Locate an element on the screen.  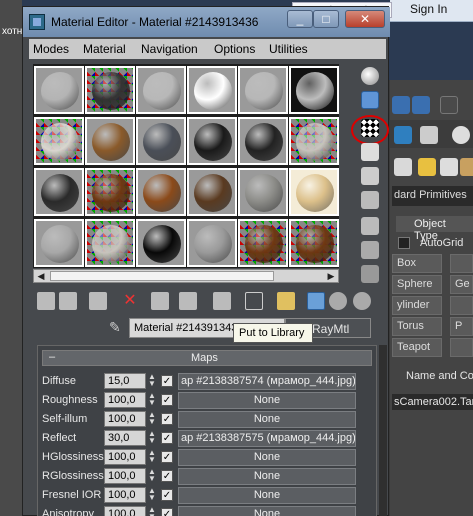
video-color-check-icon is located at coordinates (370, 176).